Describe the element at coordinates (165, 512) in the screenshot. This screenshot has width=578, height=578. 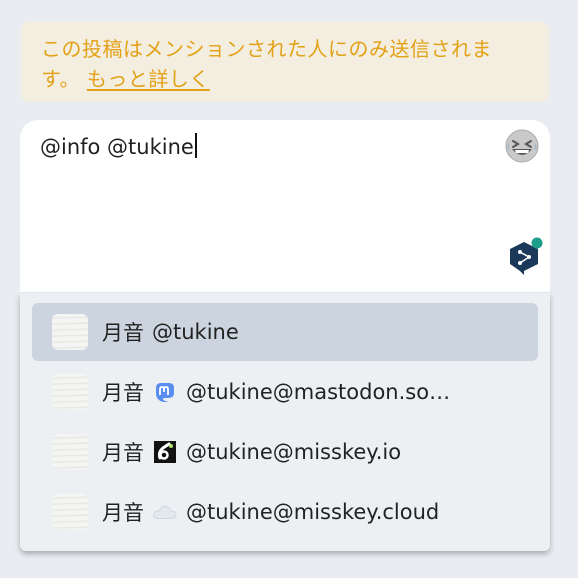
I see `cloud-icon` at that location.